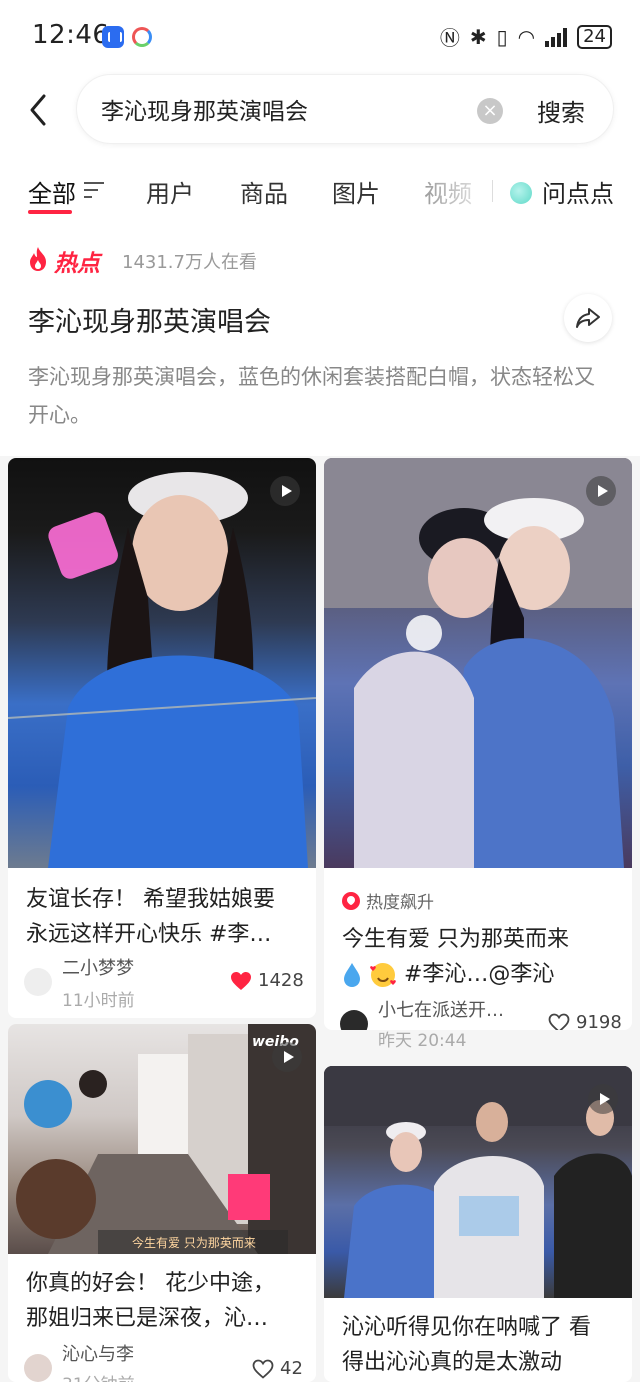 The height and width of the screenshot is (1382, 640). I want to click on post-time: 31分钟前, so click(98, 1376).